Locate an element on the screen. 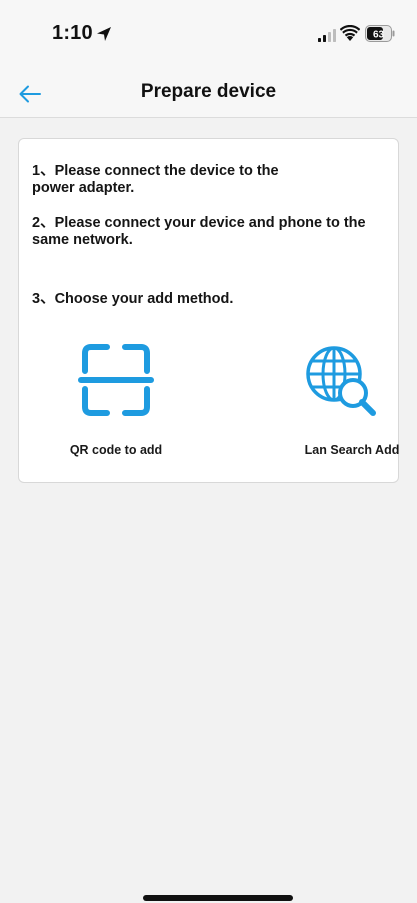 The image size is (417, 903). status-time: 1:10 is located at coordinates (72, 33).